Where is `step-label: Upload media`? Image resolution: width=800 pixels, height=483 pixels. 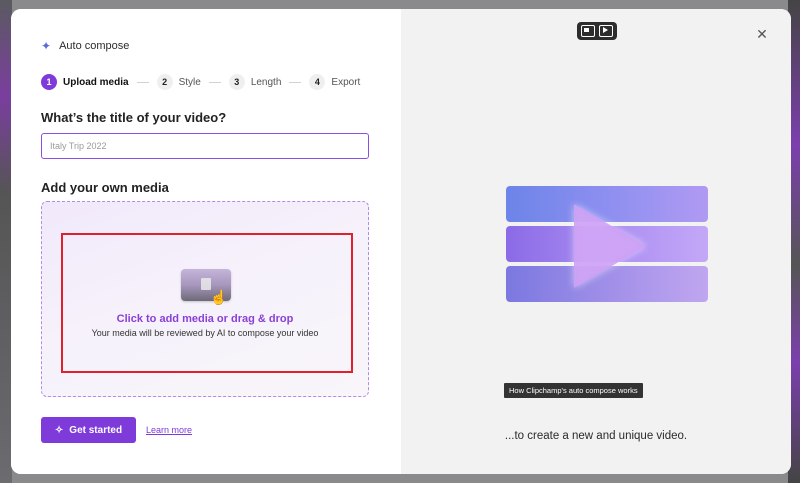
step-label: Upload media is located at coordinates (96, 82).